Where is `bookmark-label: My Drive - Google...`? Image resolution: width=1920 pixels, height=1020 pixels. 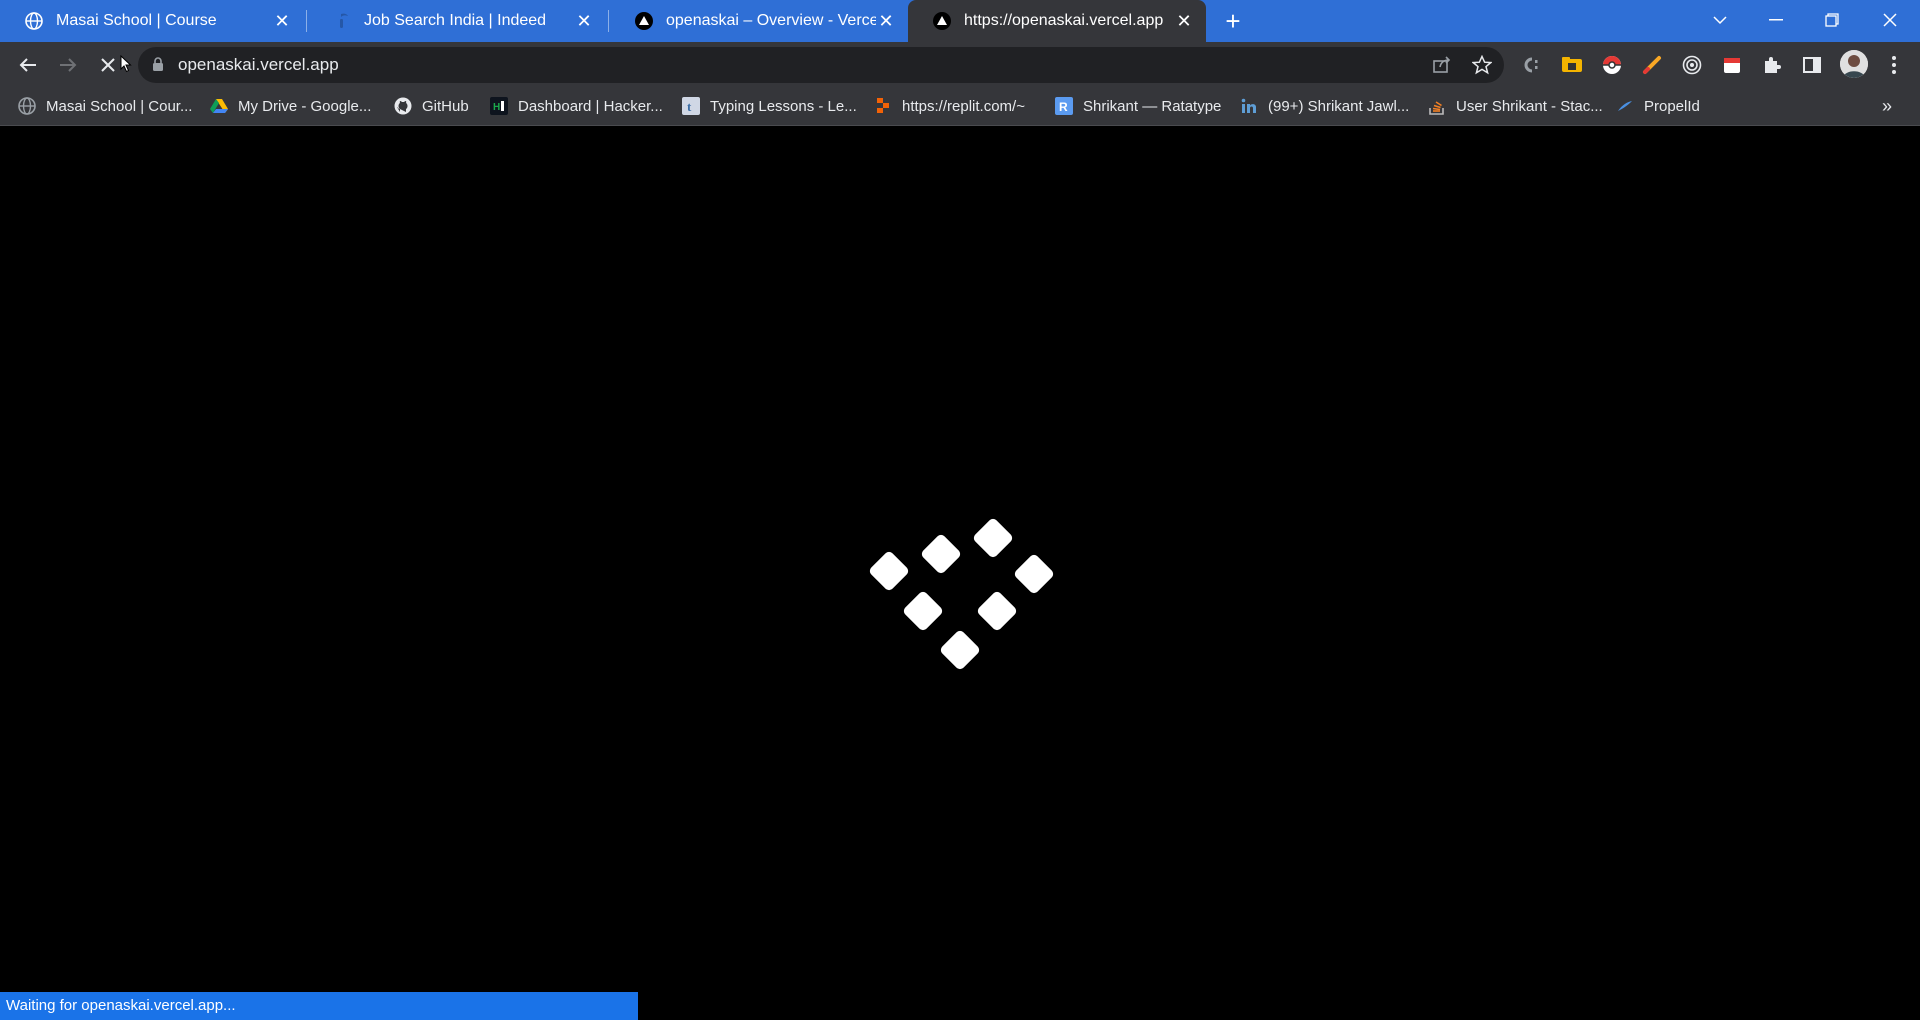 bookmark-label: My Drive - Google... is located at coordinates (305, 106).